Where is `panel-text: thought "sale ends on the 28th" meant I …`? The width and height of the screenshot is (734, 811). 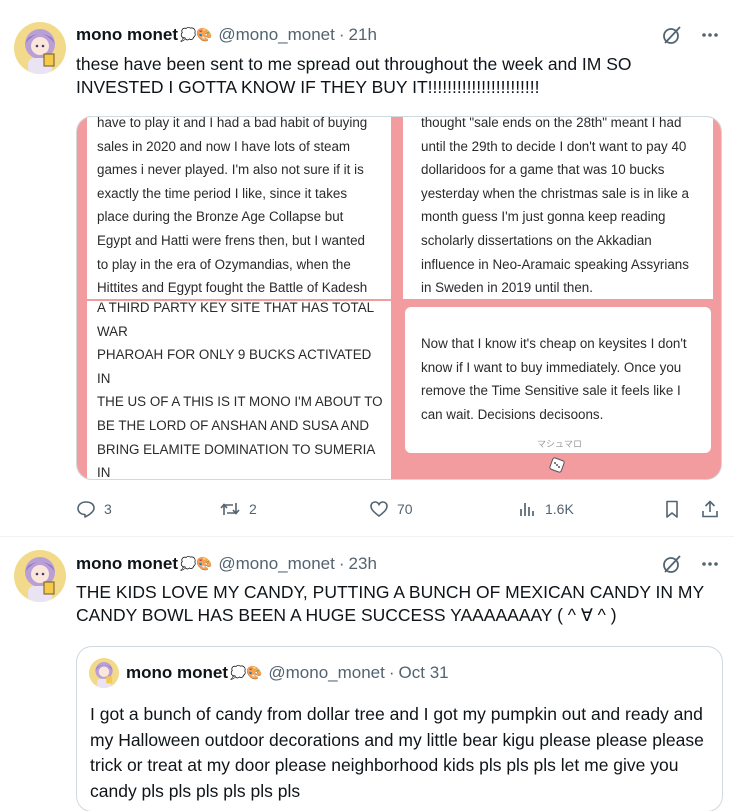
panel-text: thought "sale ends on the 28th" meant I … is located at coordinates (555, 206).